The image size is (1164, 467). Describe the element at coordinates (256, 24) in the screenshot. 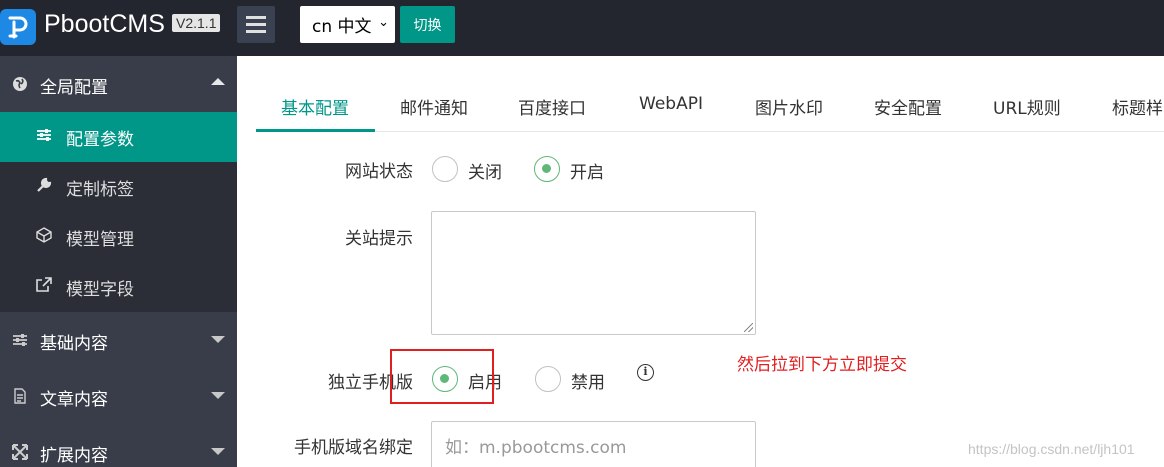

I see `menu-toggle-button` at that location.